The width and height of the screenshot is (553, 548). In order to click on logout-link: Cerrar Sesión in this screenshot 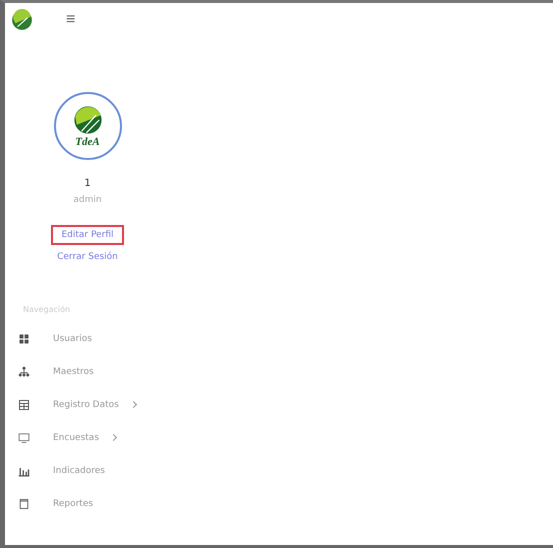, I will do `click(87, 257)`.